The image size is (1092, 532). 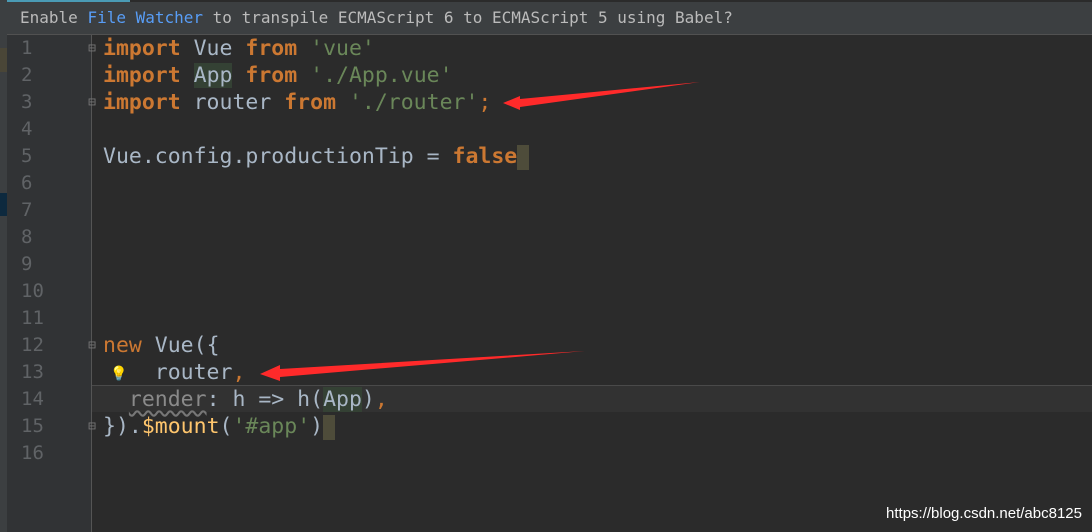 What do you see at coordinates (984, 513) in the screenshot?
I see `watermark: https://blog.csdn.net/abc8125` at bounding box center [984, 513].